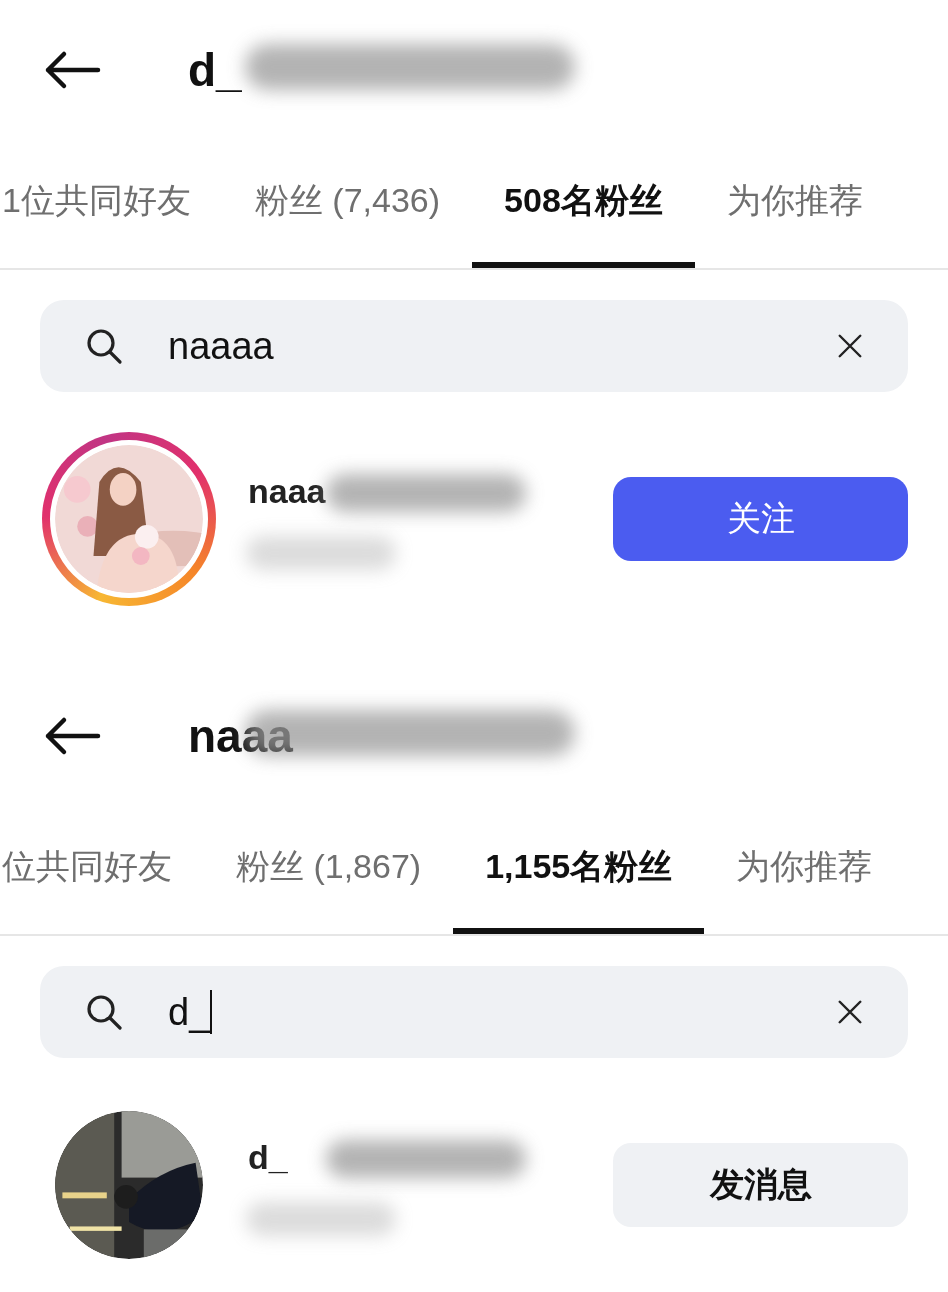  I want to click on tab: 粉丝 (7,436), so click(347, 204).